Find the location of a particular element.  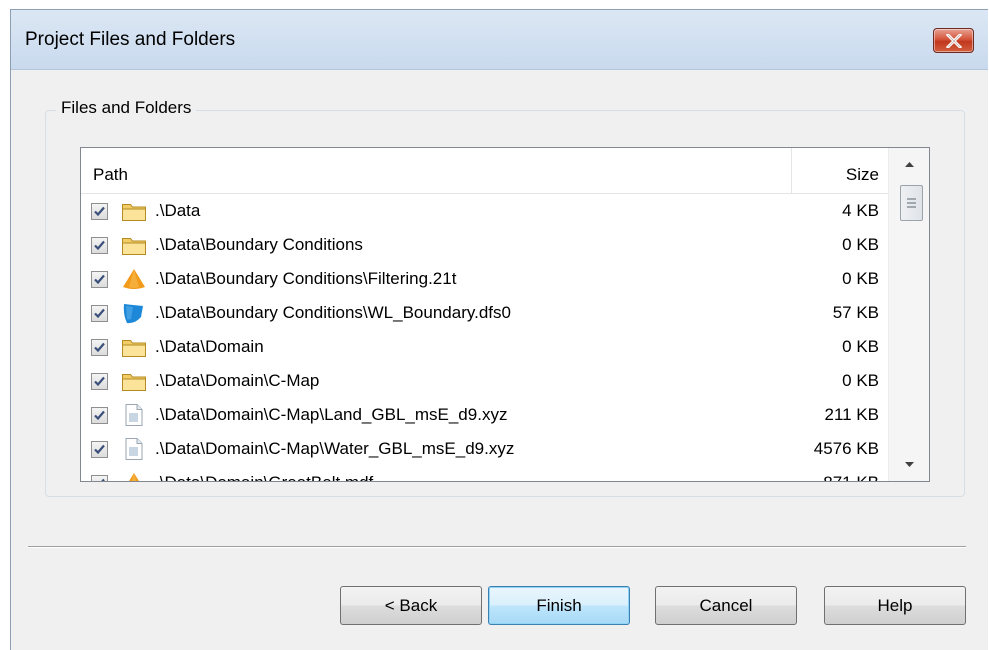

arrow-up-icon is located at coordinates (909, 164).